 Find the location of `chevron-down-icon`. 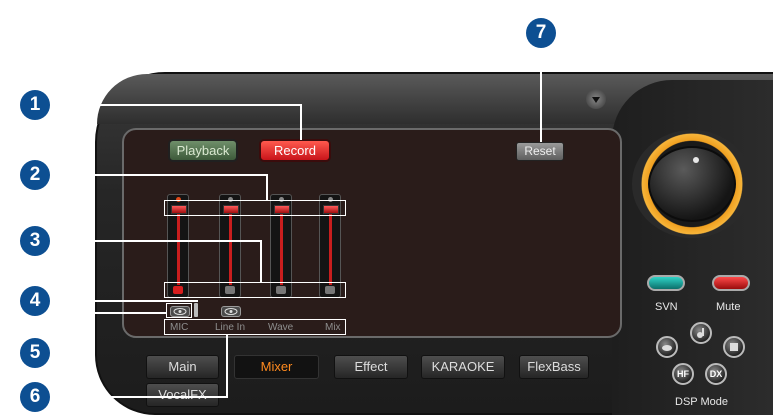

chevron-down-icon is located at coordinates (596, 99).